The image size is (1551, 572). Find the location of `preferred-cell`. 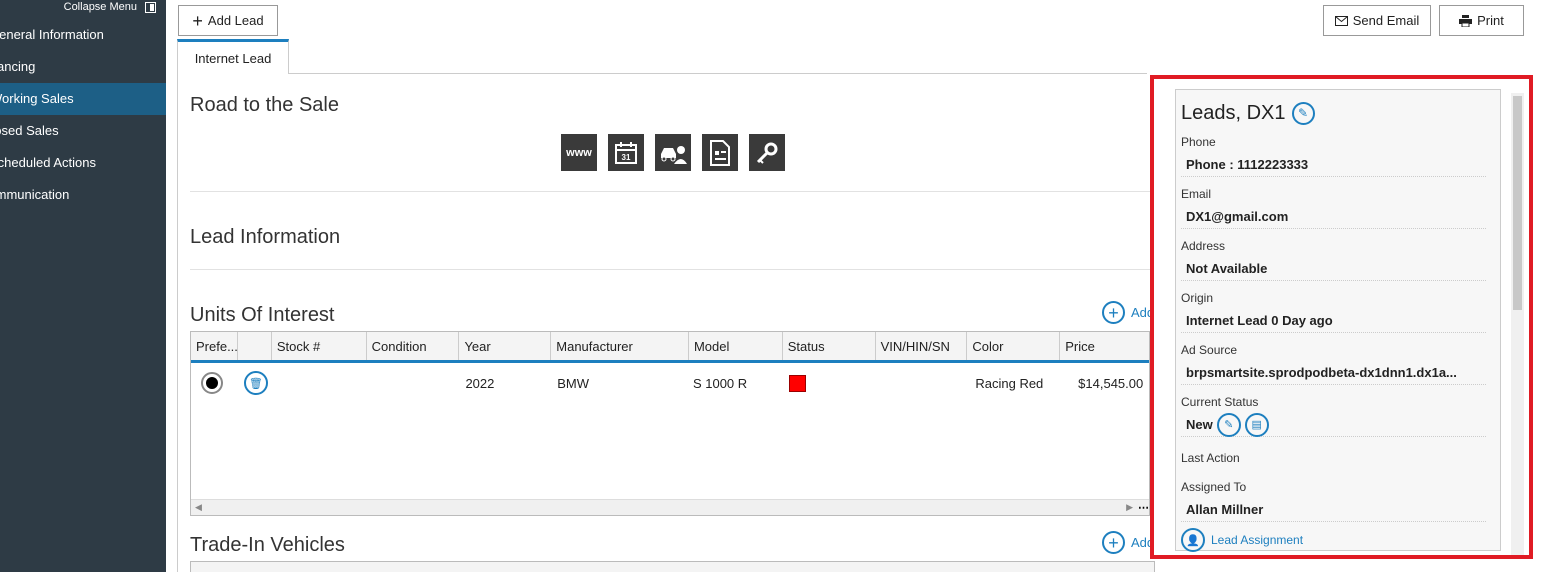

preferred-cell is located at coordinates (214, 383).